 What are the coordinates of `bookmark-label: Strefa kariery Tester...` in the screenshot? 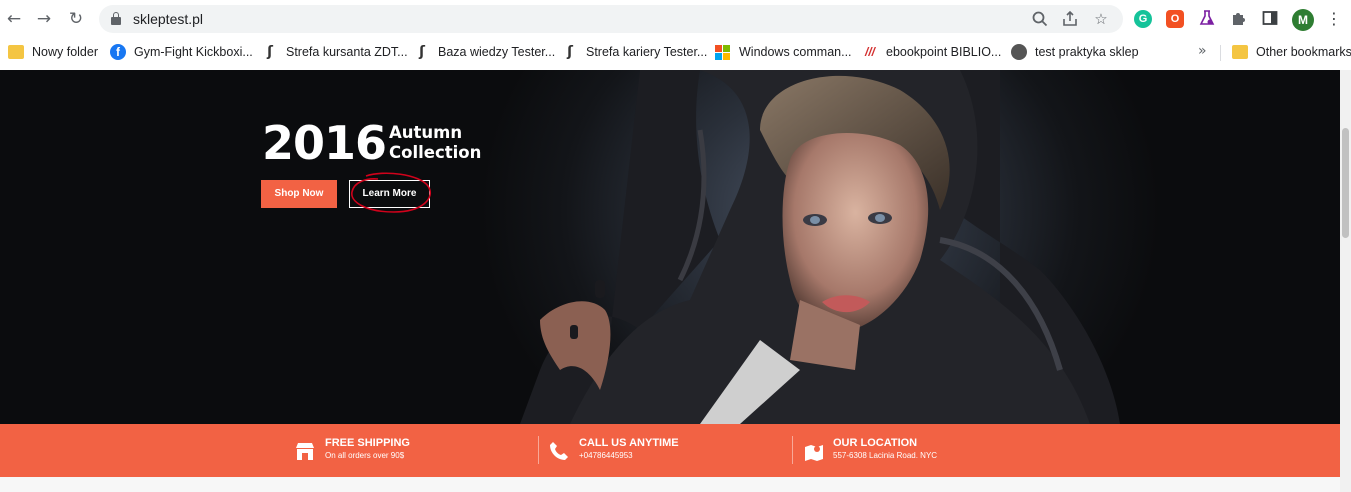 It's located at (647, 52).